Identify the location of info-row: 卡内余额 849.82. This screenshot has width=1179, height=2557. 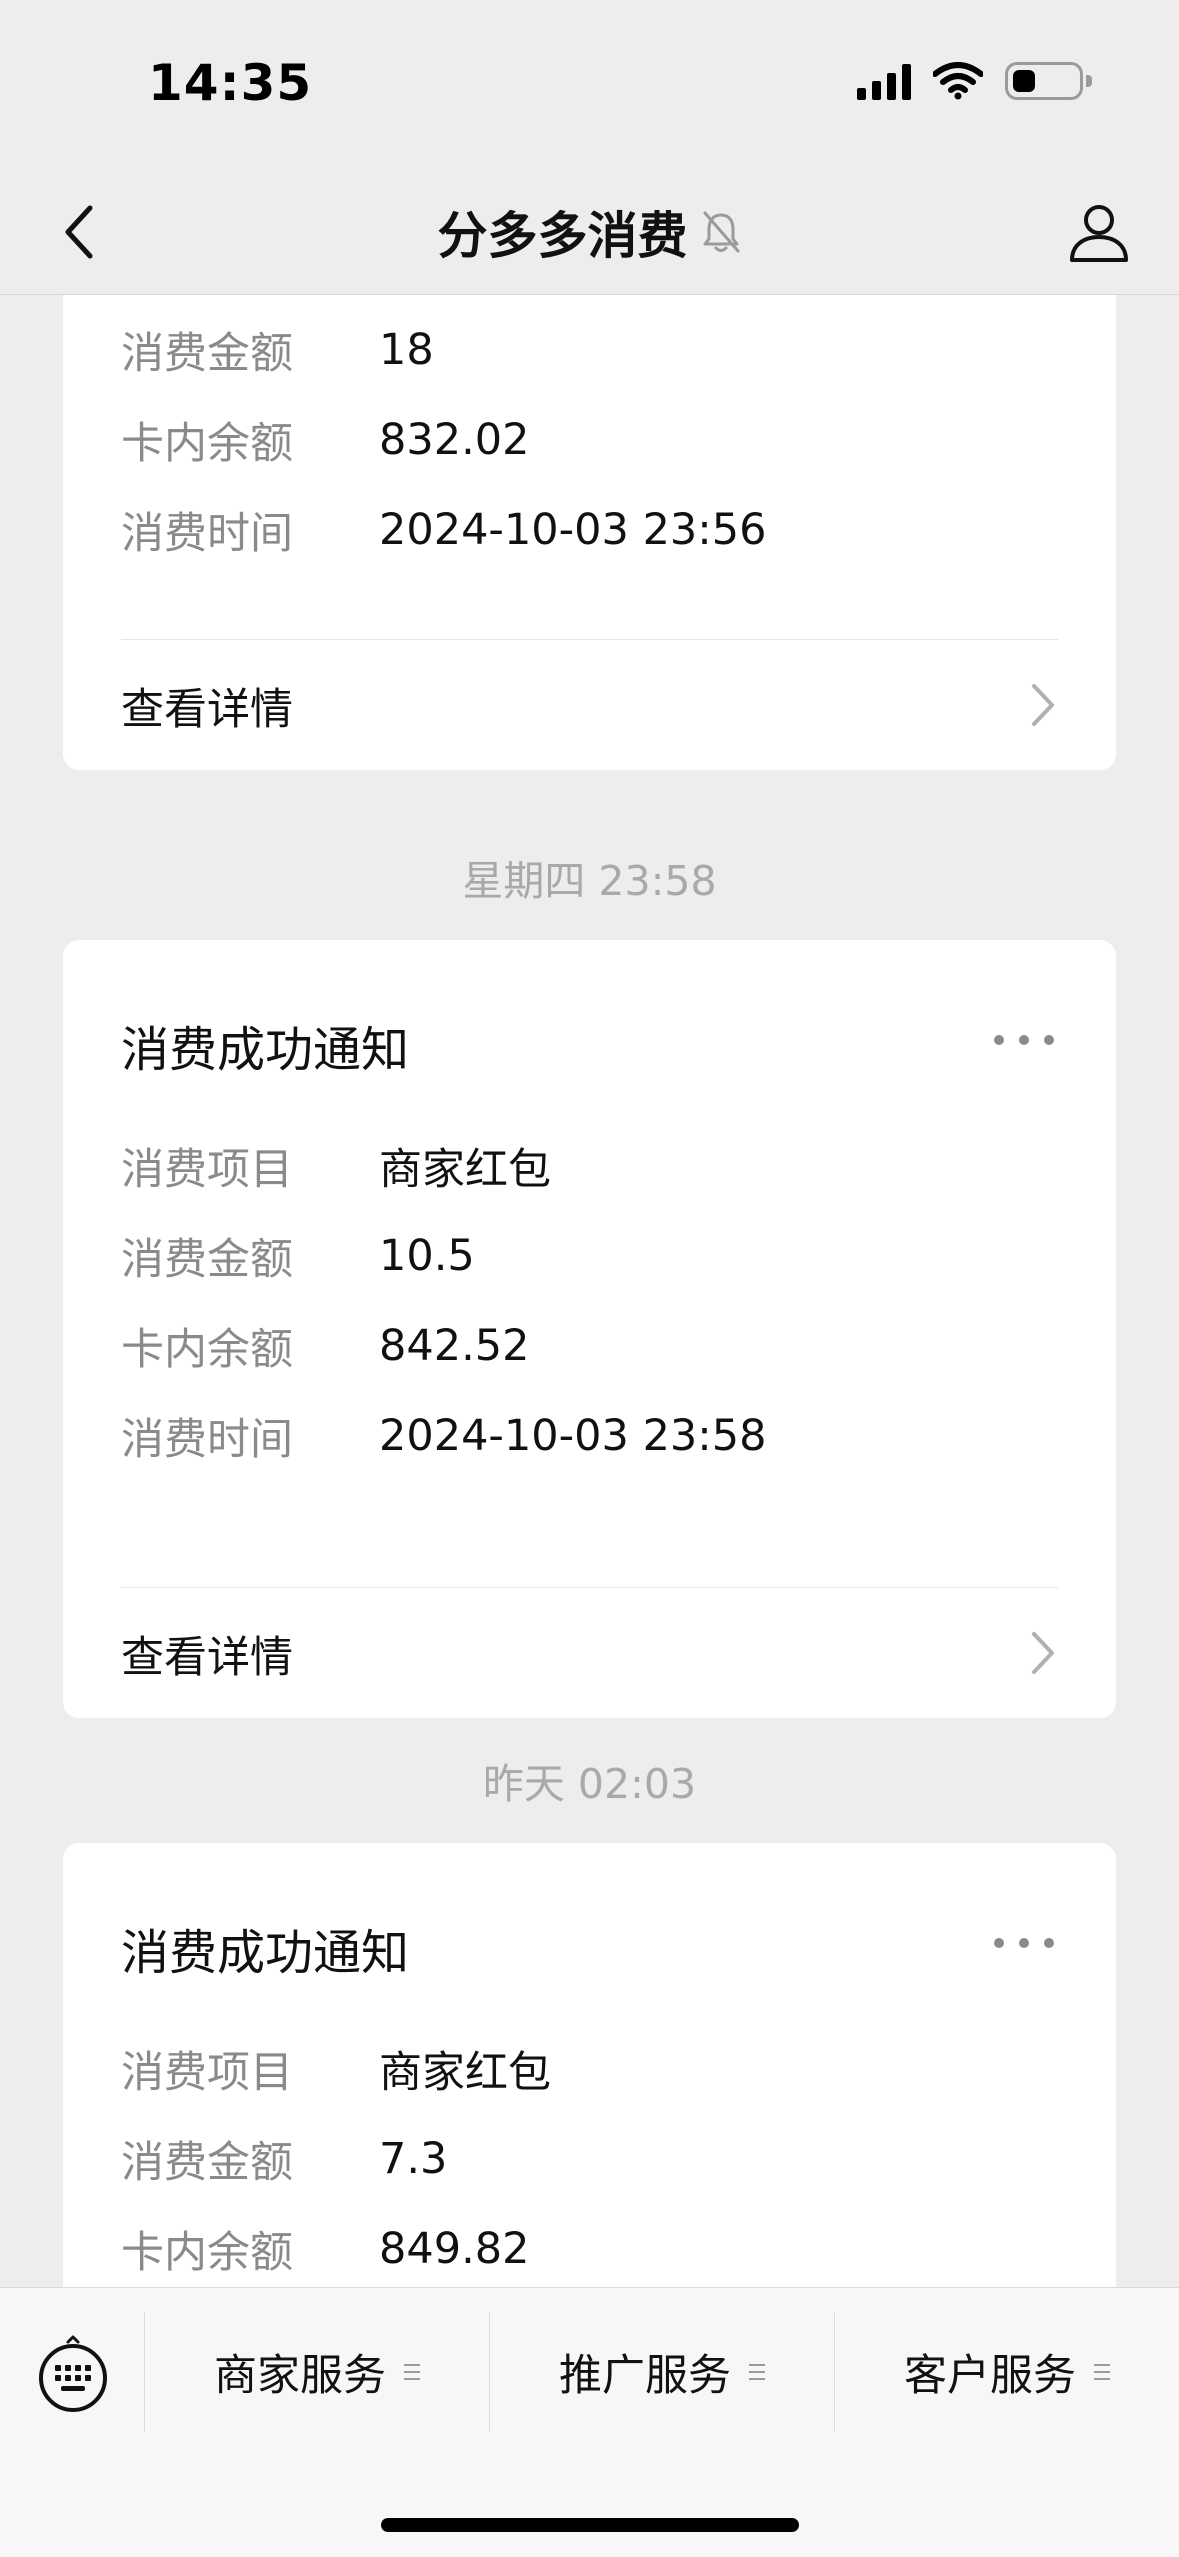
(589, 2249).